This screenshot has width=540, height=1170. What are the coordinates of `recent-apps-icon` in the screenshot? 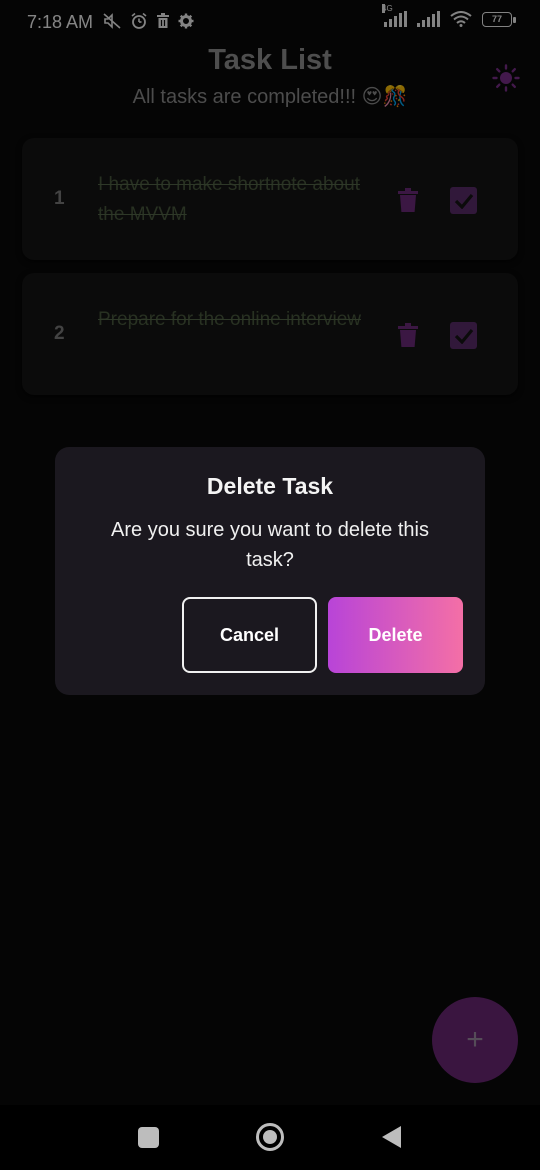 It's located at (148, 1137).